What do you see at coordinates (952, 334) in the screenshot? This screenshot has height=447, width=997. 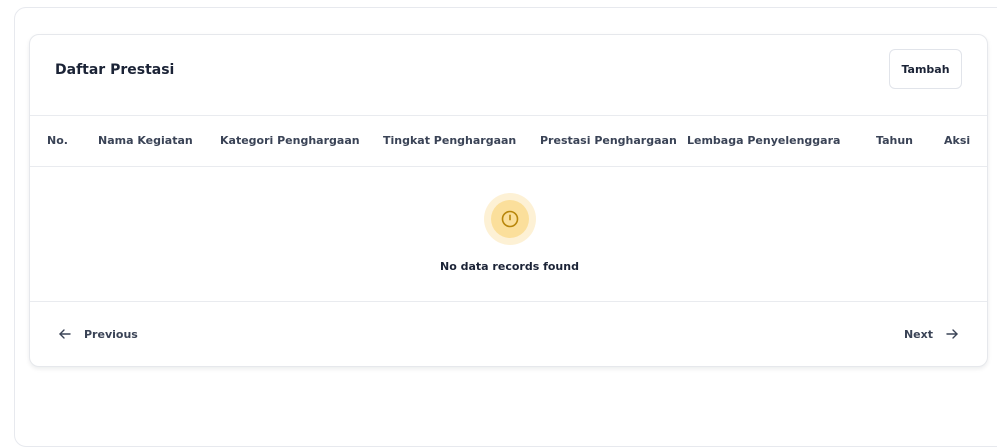 I see `arrow-right-icon` at bounding box center [952, 334].